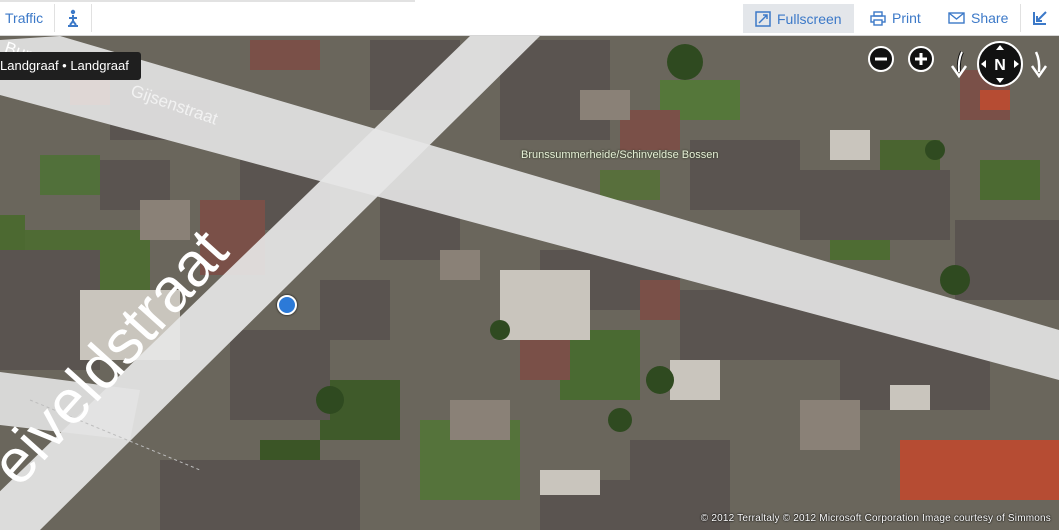  Describe the element at coordinates (906, 18) in the screenshot. I see `print-label: Print` at that location.